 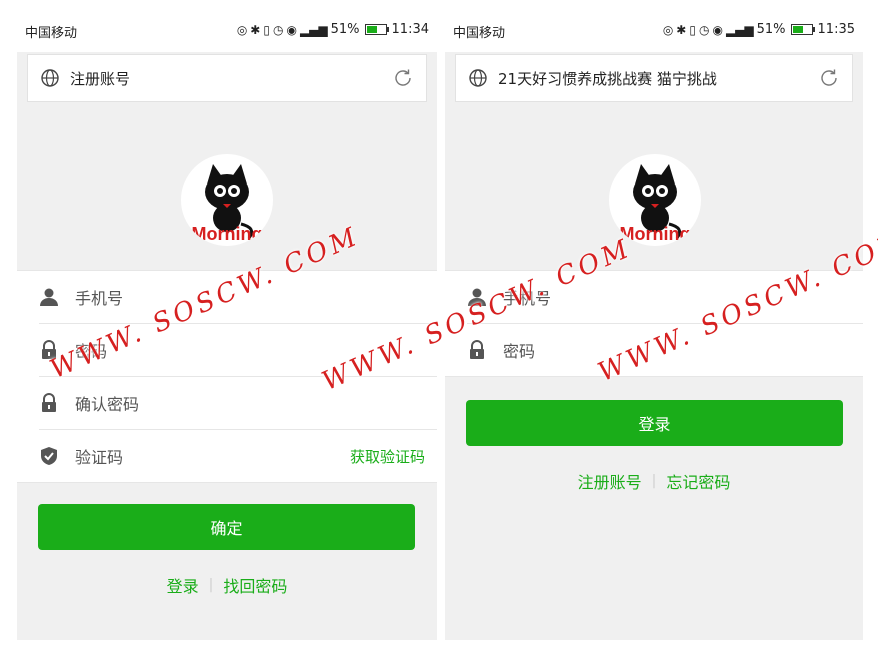 What do you see at coordinates (227, 78) in the screenshot?
I see `title-bar: 注册账号` at bounding box center [227, 78].